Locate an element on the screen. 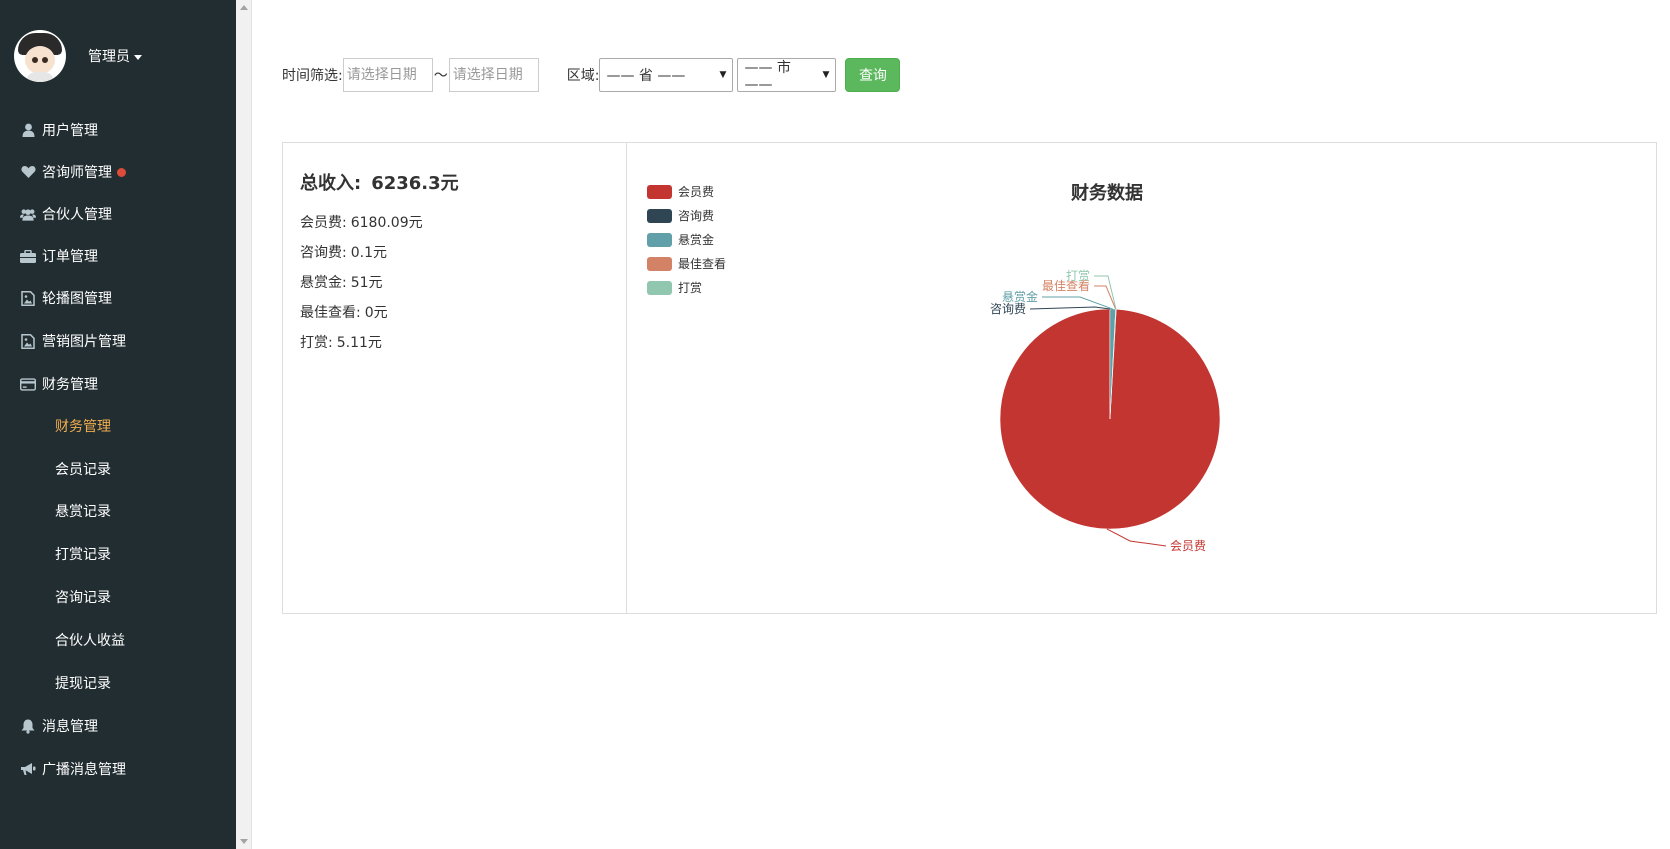  menu-order-management: 订单管理 is located at coordinates (59, 256).